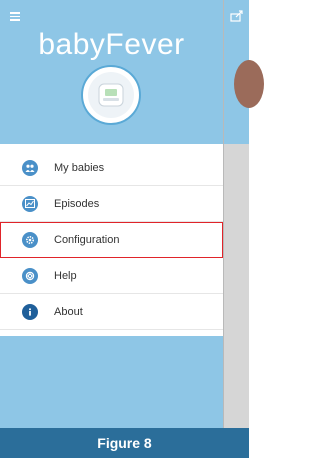 The height and width of the screenshot is (458, 320). Describe the element at coordinates (111, 44) in the screenshot. I see `app-title: babyFever` at that location.